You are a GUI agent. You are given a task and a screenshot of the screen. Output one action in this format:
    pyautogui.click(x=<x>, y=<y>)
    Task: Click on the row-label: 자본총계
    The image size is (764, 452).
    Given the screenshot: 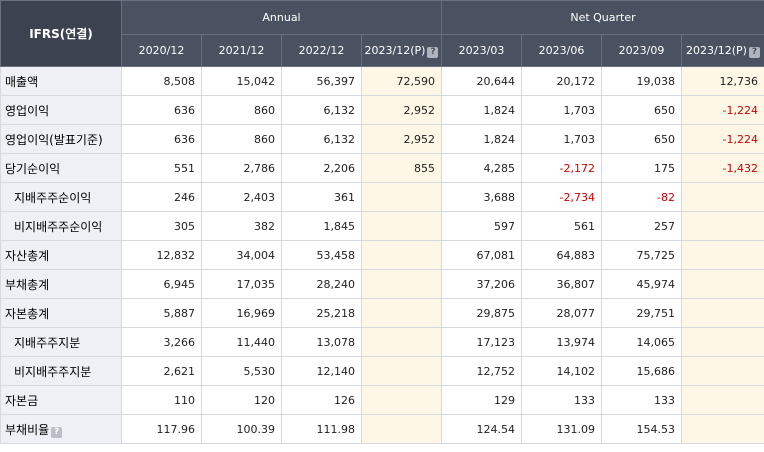 What is the action you would take?
    pyautogui.click(x=27, y=313)
    